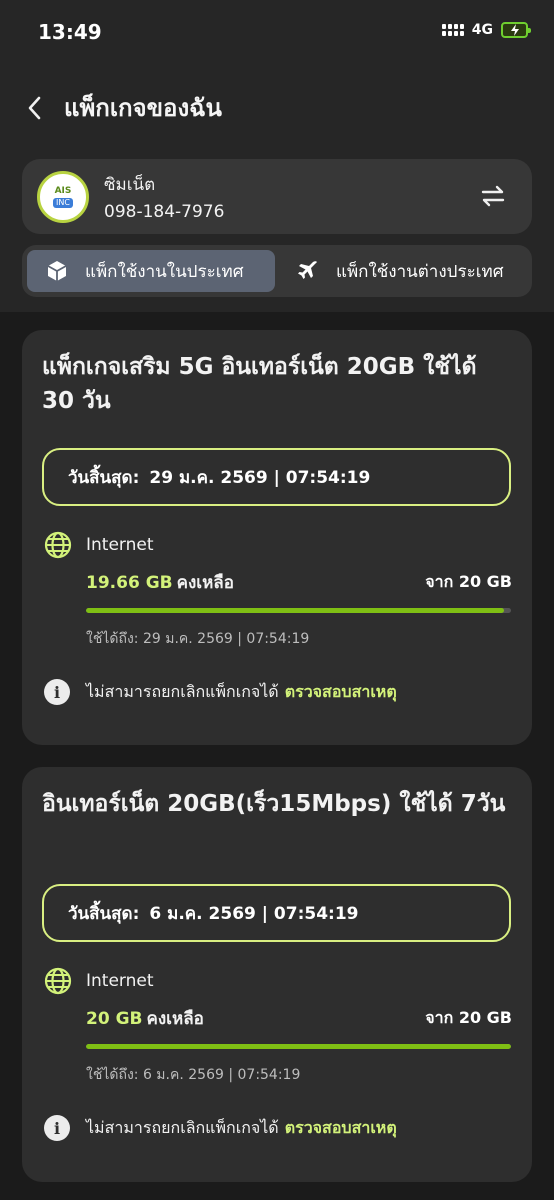 This screenshot has width=554, height=1200. Describe the element at coordinates (420, 271) in the screenshot. I see `tab-international-label: แพ็กใช้งานต่างประเทศ` at that location.